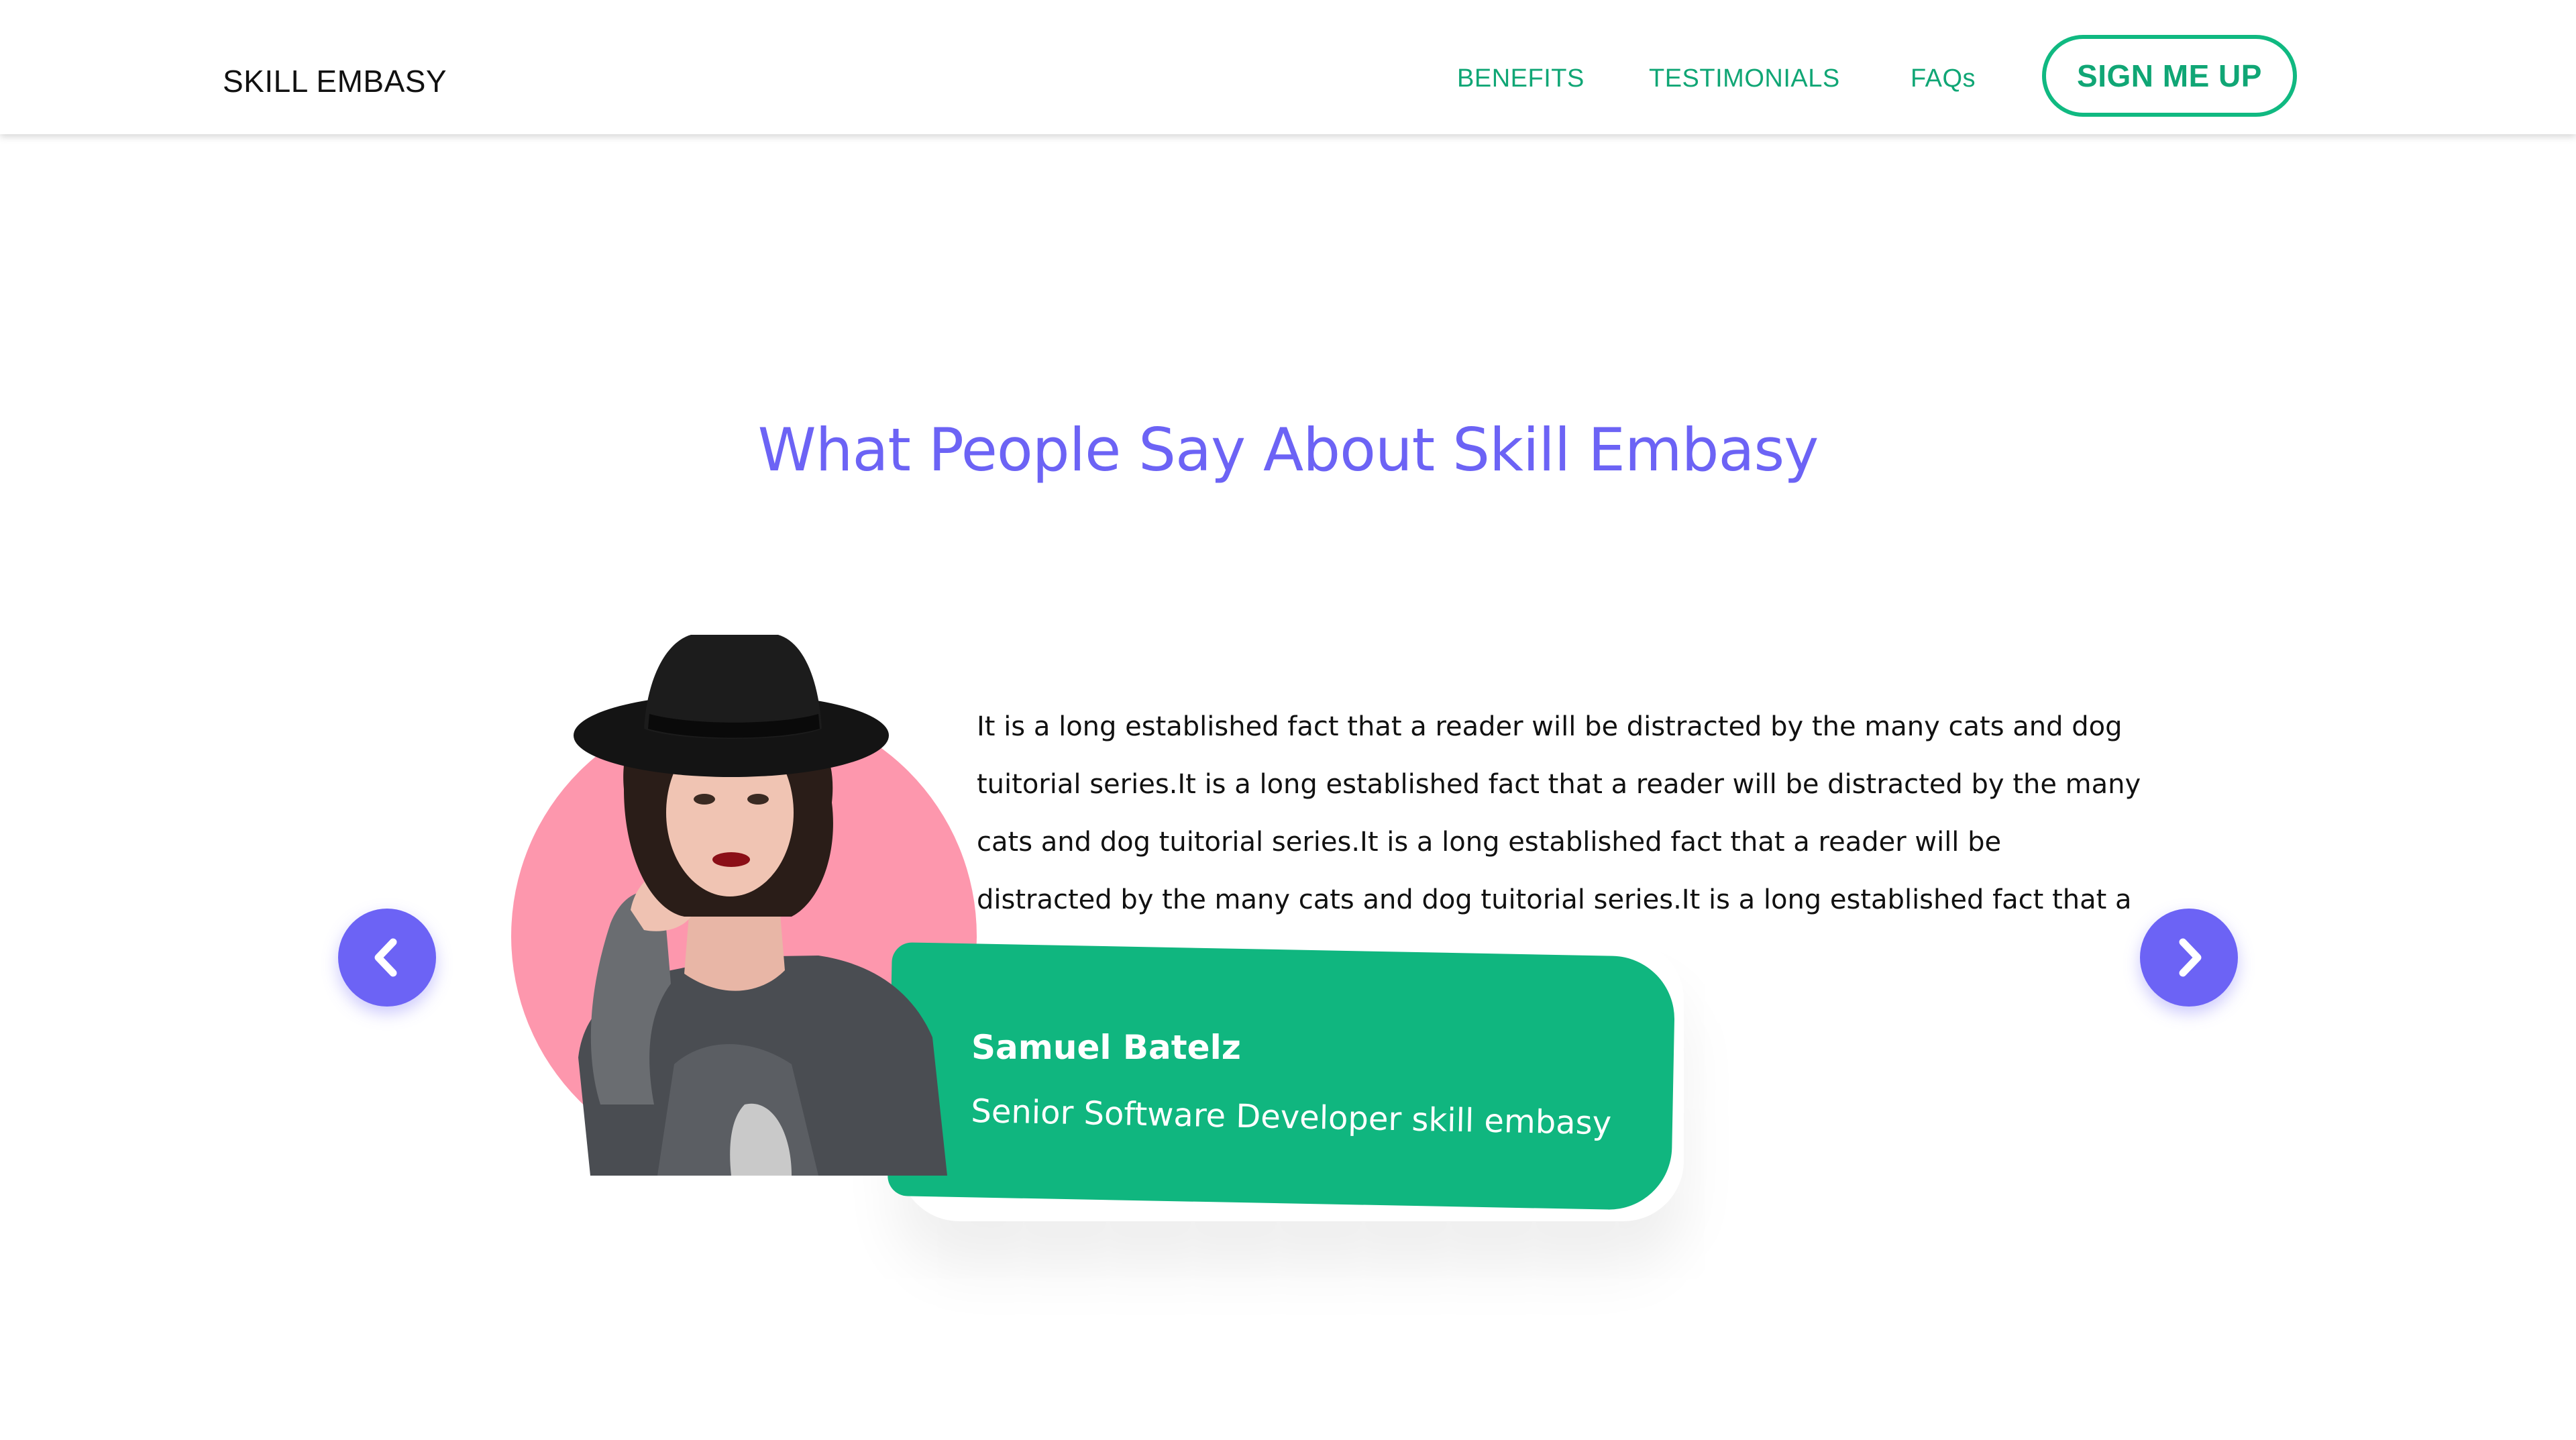 This screenshot has width=2576, height=1440. I want to click on nav-link-testimonials: TESTIMONIALS, so click(1744, 78).